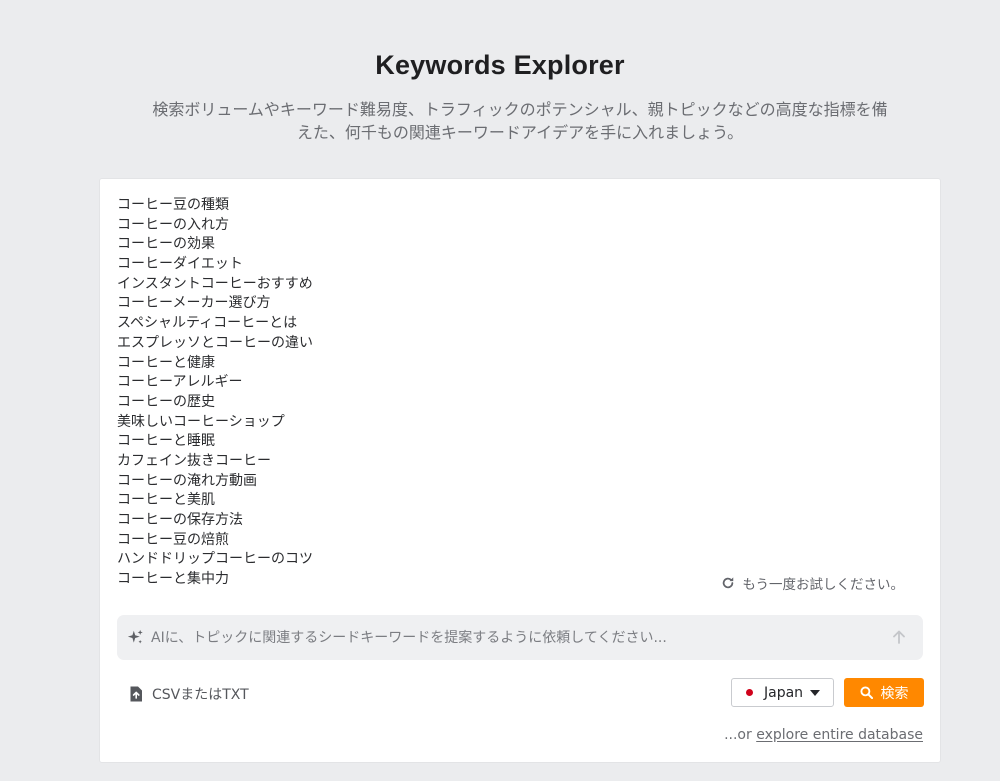 This screenshot has height=781, width=1000. Describe the element at coordinates (173, 579) in the screenshot. I see `keyword-line: コーヒーと集中力` at that location.